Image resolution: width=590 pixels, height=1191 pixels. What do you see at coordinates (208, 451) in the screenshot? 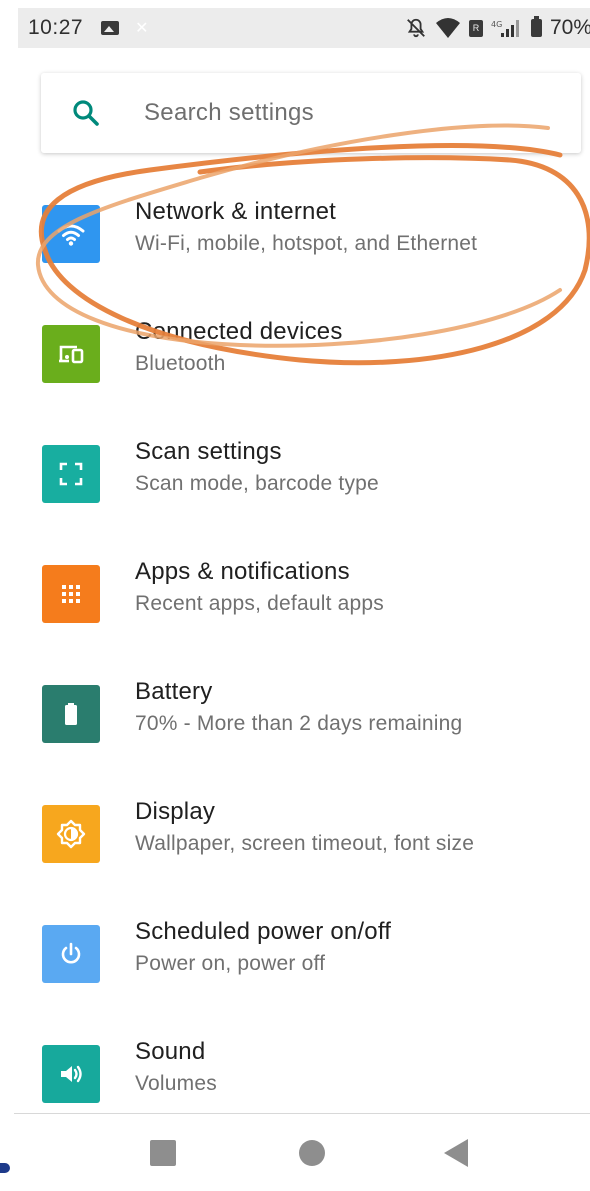
I see `item-title: Scan settings` at bounding box center [208, 451].